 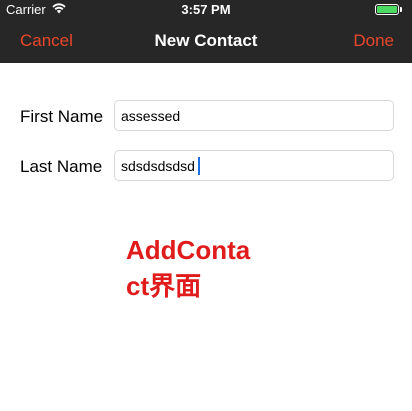 I want to click on overlay-caption-line1: AddConta, so click(x=188, y=250).